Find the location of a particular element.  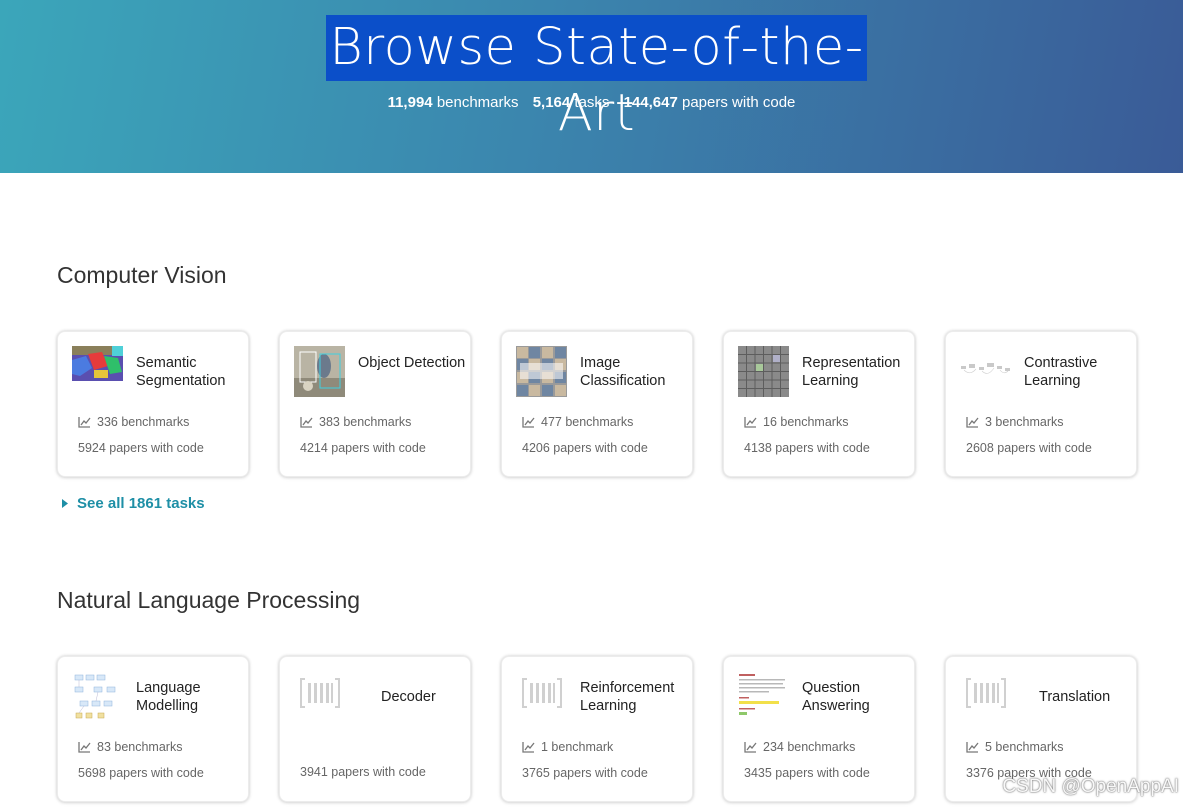

task-name: Translation is located at coordinates (1095, 697).